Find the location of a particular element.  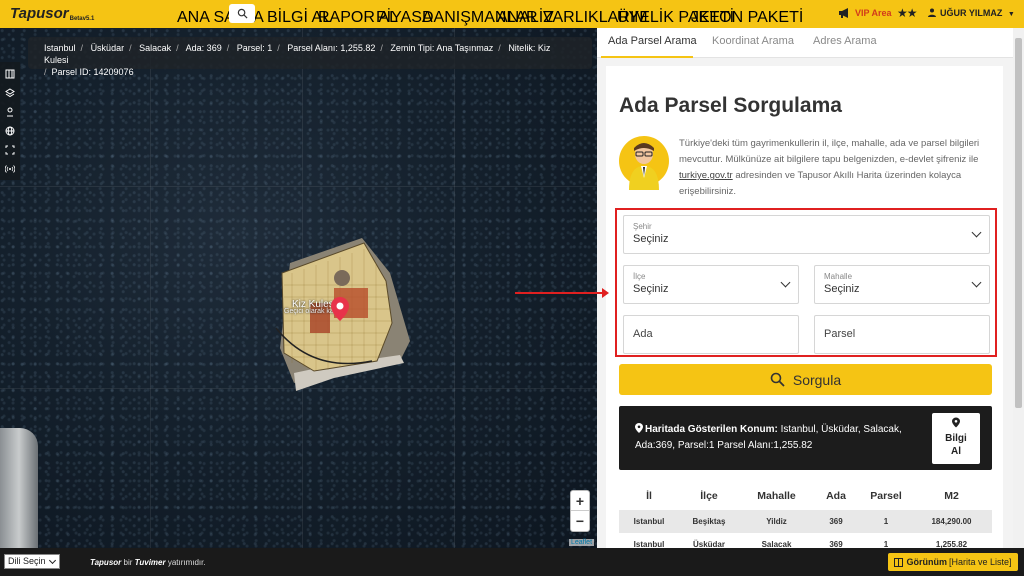

query-button: Sorgula is located at coordinates (805, 379).